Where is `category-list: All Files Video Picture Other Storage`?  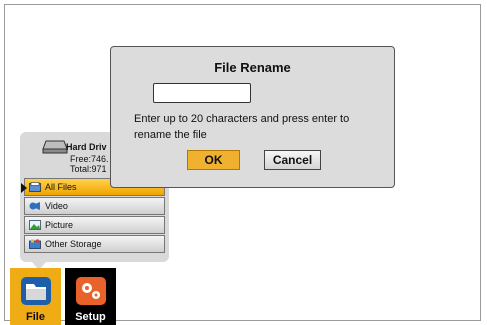 category-list: All Files Video Picture Other Storage is located at coordinates (93, 216).